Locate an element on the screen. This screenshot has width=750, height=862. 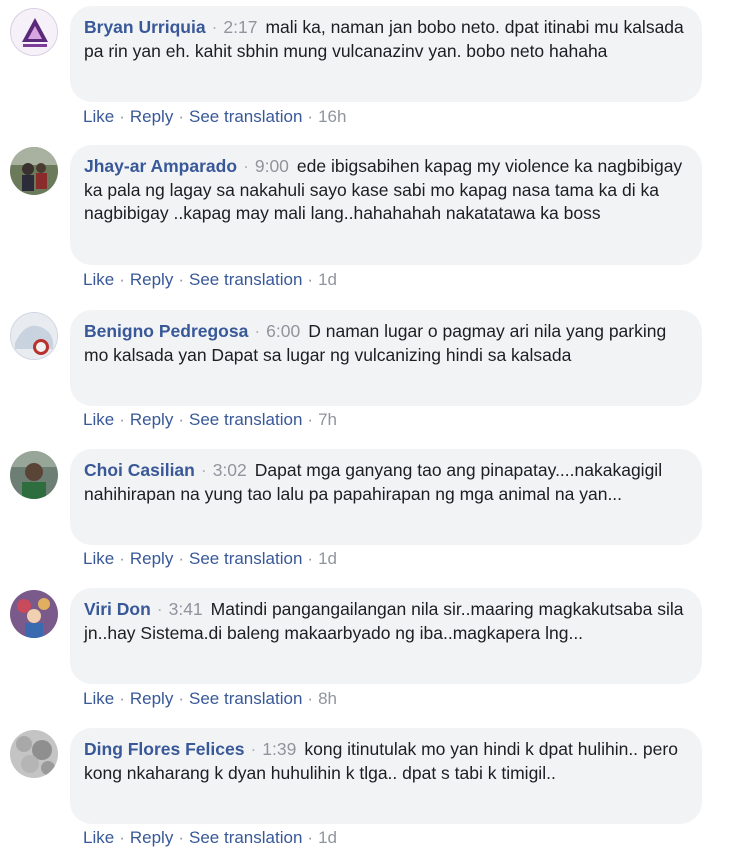
comment-time: 2:17 is located at coordinates (240, 27).